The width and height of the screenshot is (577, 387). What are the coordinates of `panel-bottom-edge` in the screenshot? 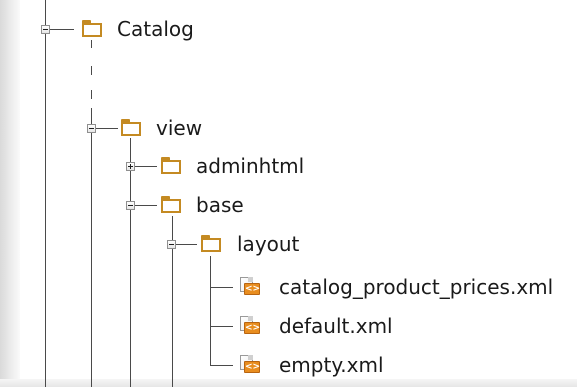 It's located at (288, 383).